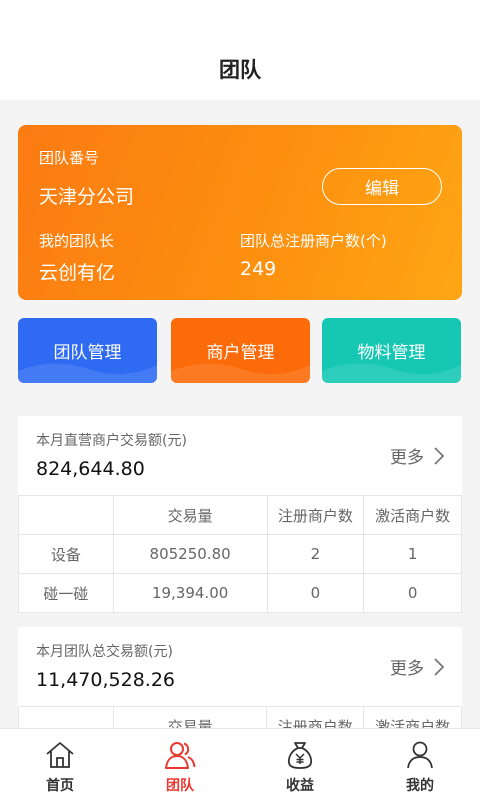 The width and height of the screenshot is (480, 800). Describe the element at coordinates (111, 441) in the screenshot. I see `direct-stats-label: 本月直营商户交易额(元)` at that location.